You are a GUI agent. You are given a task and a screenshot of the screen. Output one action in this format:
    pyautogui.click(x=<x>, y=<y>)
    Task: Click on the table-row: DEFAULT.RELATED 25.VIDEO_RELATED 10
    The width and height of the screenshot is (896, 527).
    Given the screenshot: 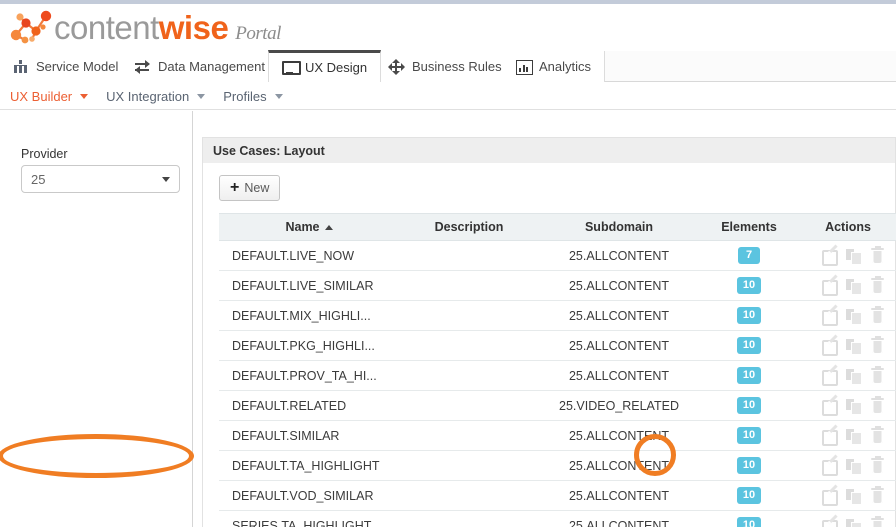 What is the action you would take?
    pyautogui.click(x=557, y=405)
    